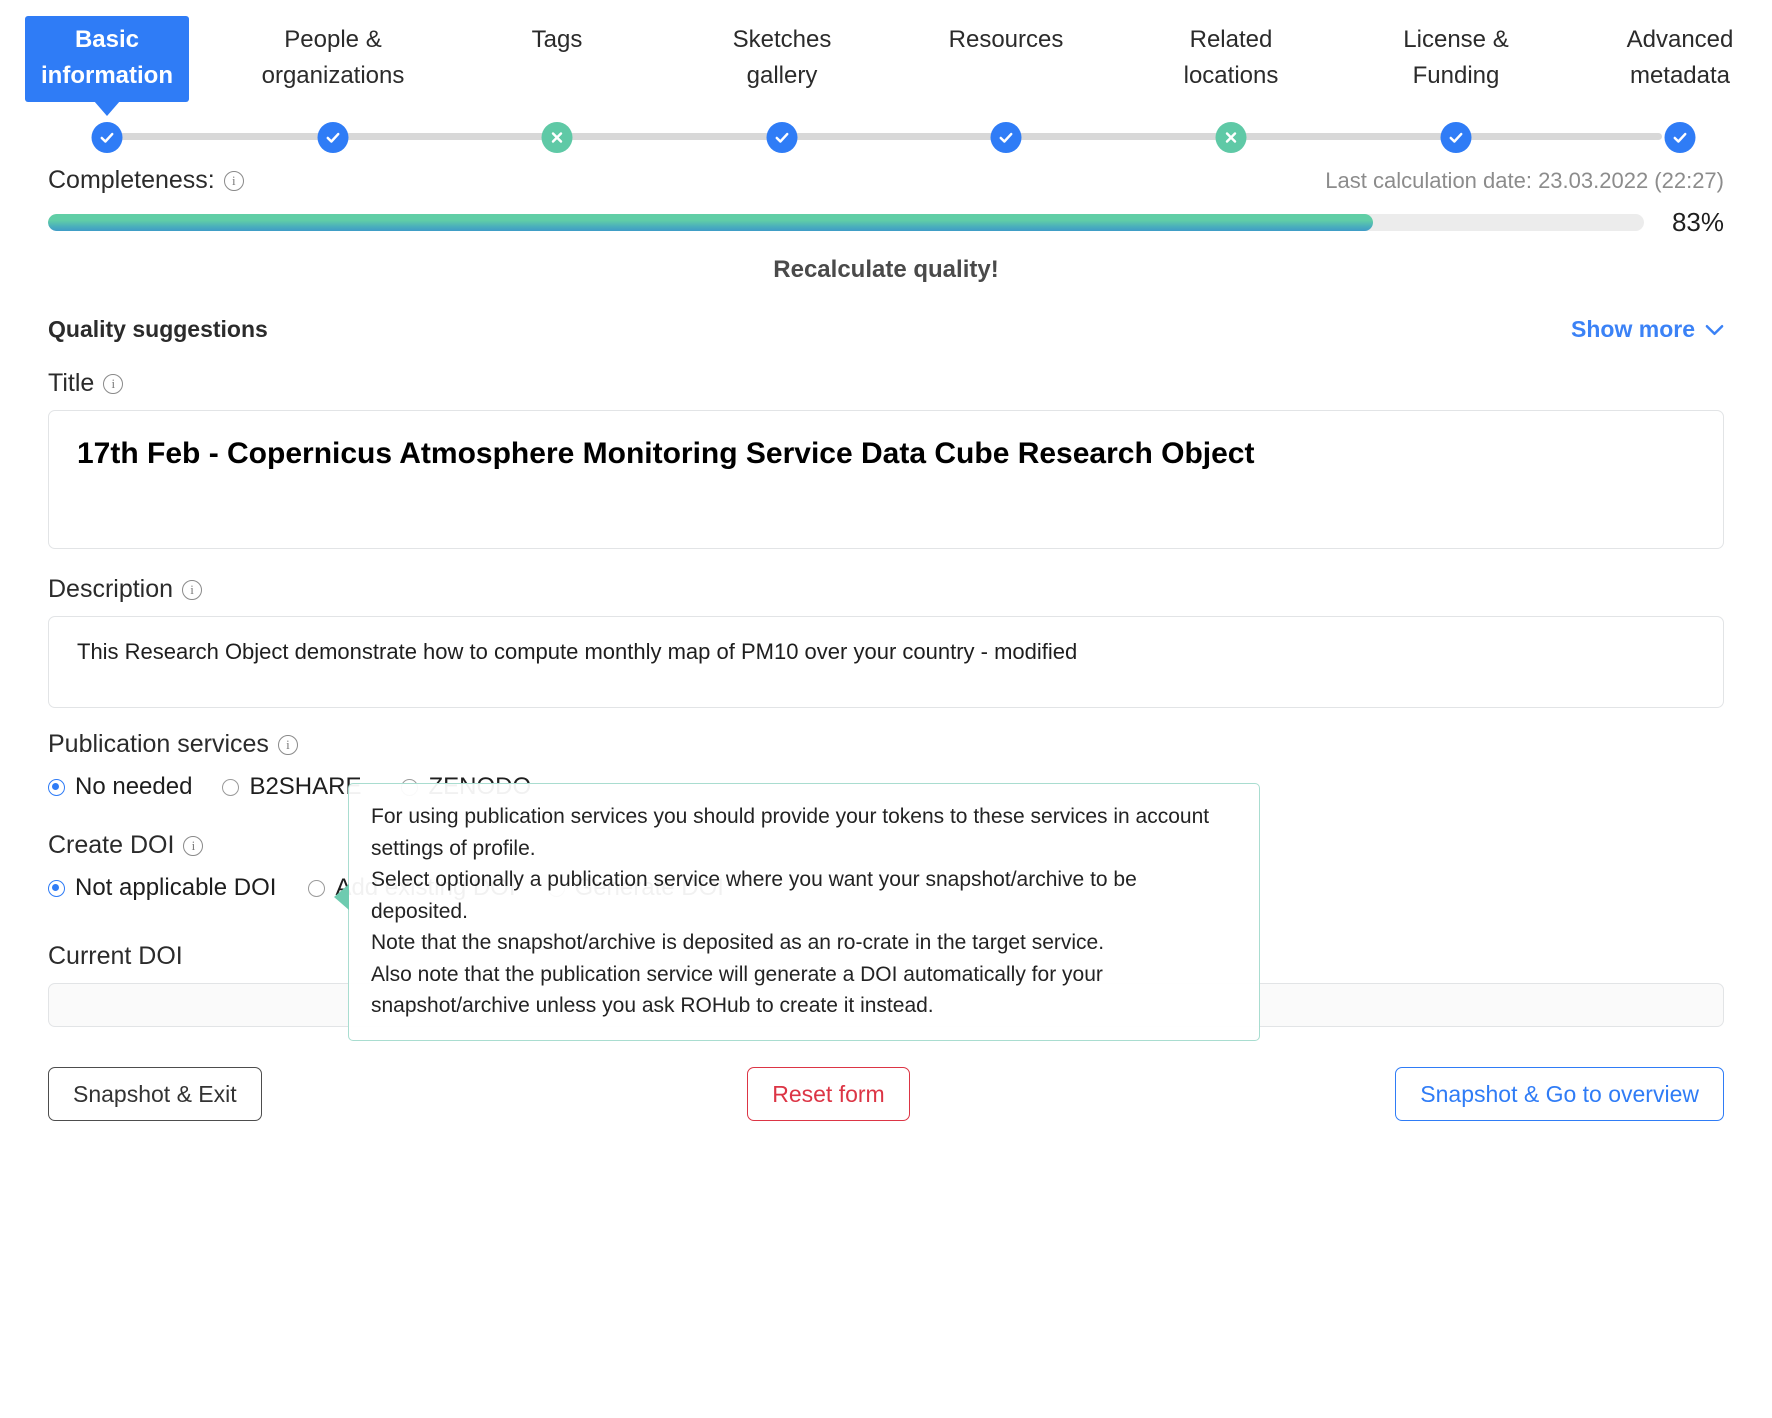 This screenshot has height=1418, width=1772. Describe the element at coordinates (115, 956) in the screenshot. I see `current-doi-label: Current DOI` at that location.